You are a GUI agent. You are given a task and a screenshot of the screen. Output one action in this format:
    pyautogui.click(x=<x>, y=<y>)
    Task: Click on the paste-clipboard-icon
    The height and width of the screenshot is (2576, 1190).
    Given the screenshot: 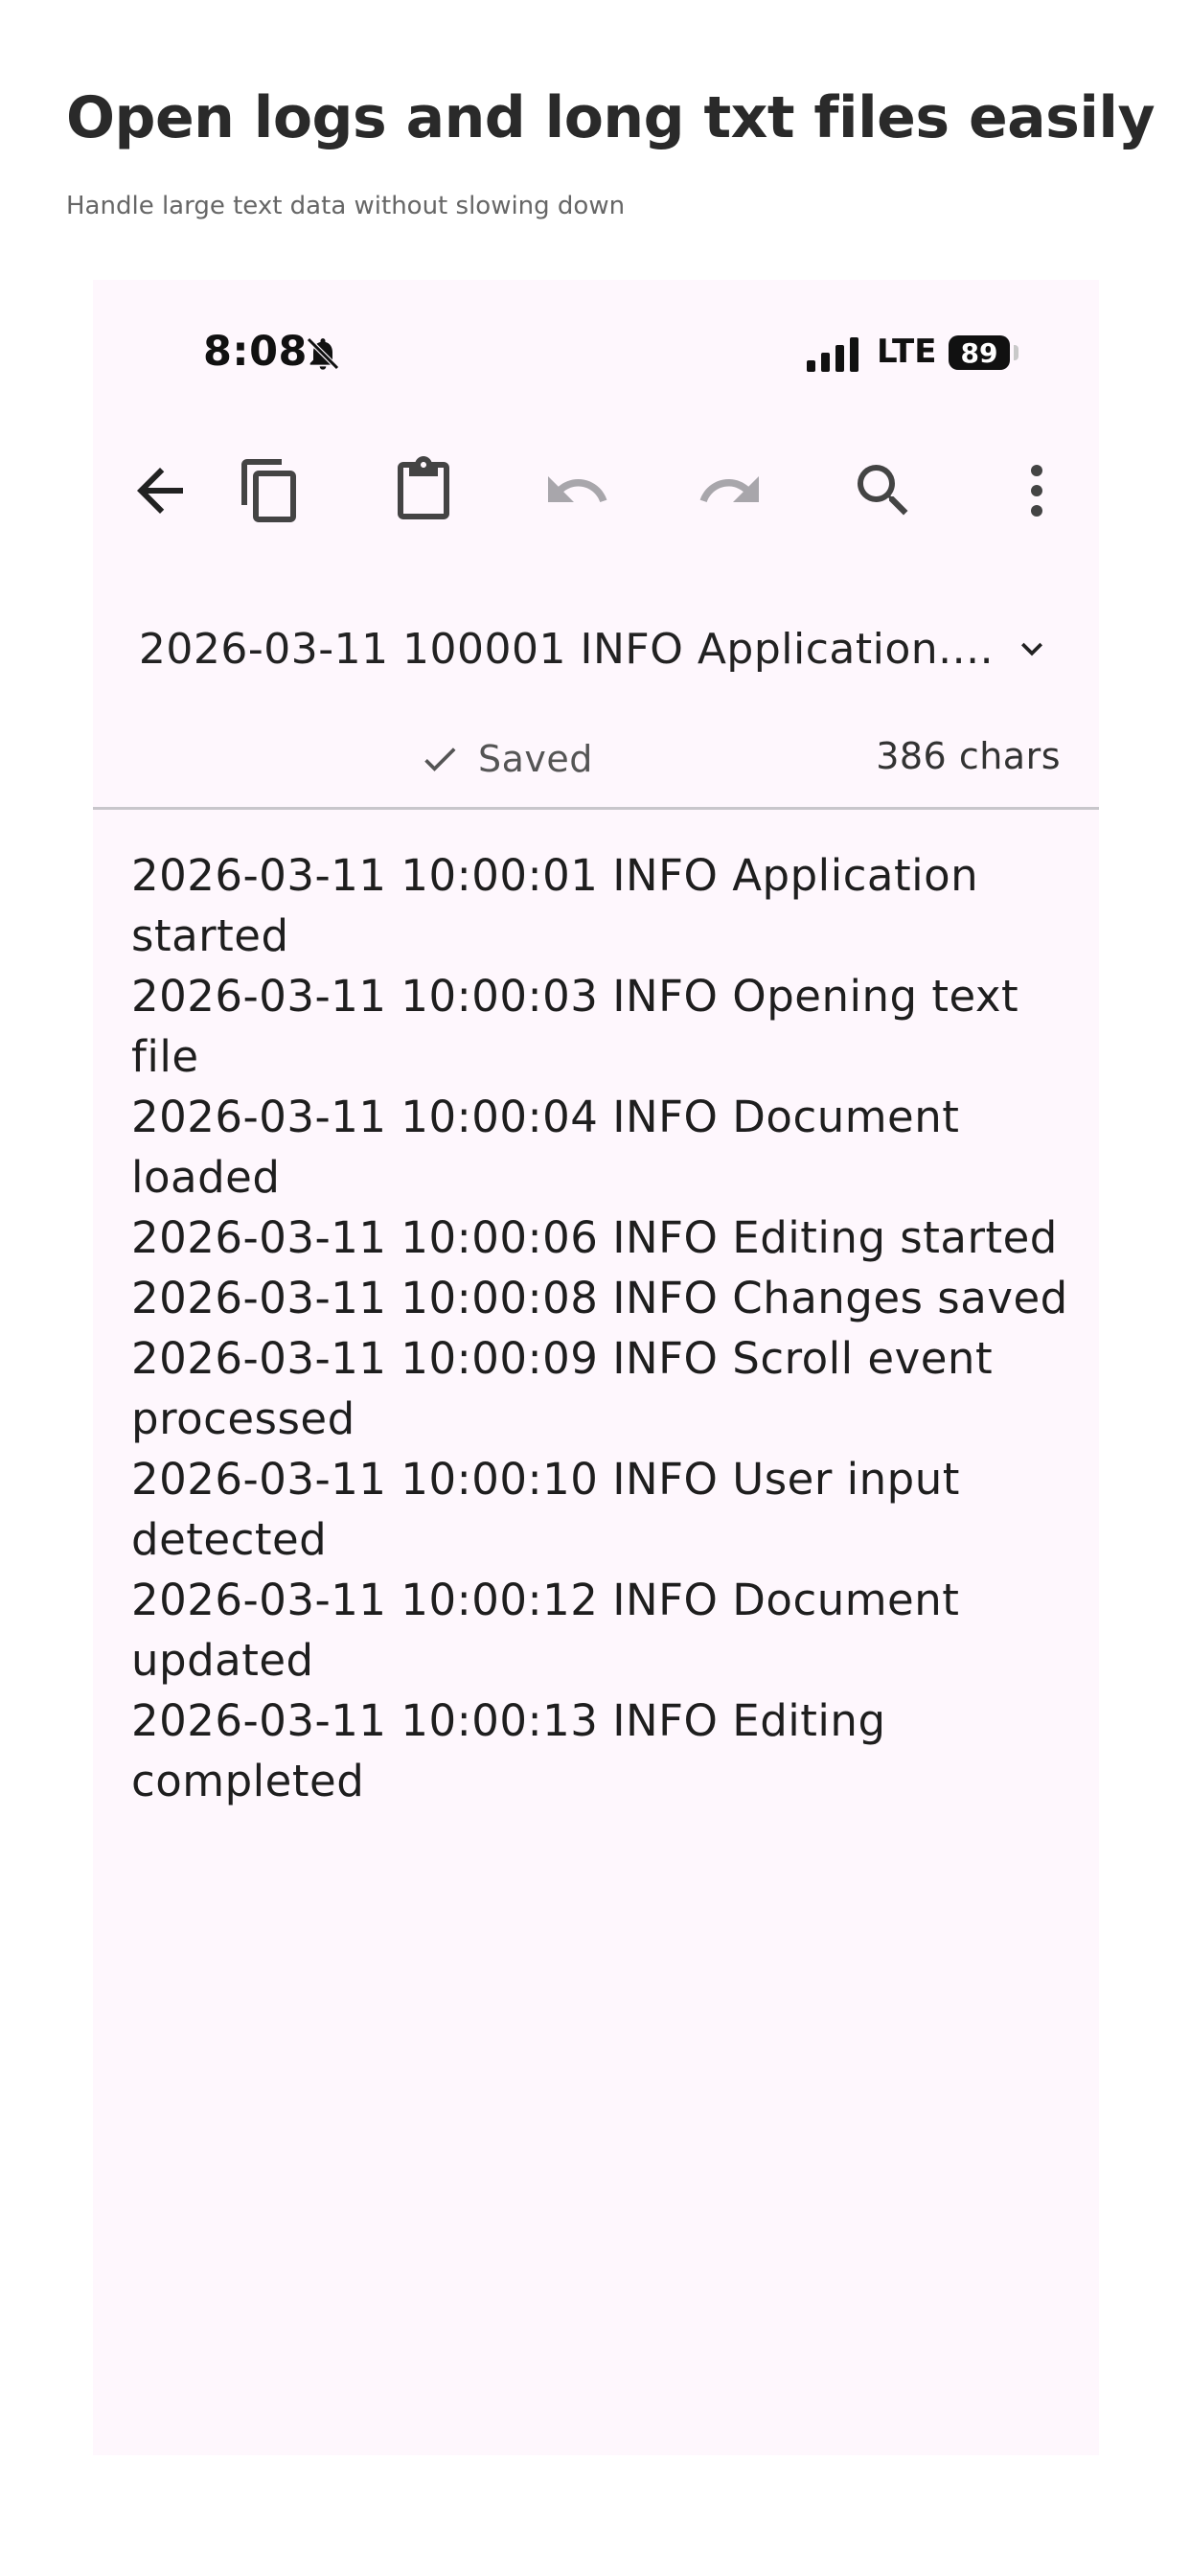 What is the action you would take?
    pyautogui.click(x=424, y=487)
    